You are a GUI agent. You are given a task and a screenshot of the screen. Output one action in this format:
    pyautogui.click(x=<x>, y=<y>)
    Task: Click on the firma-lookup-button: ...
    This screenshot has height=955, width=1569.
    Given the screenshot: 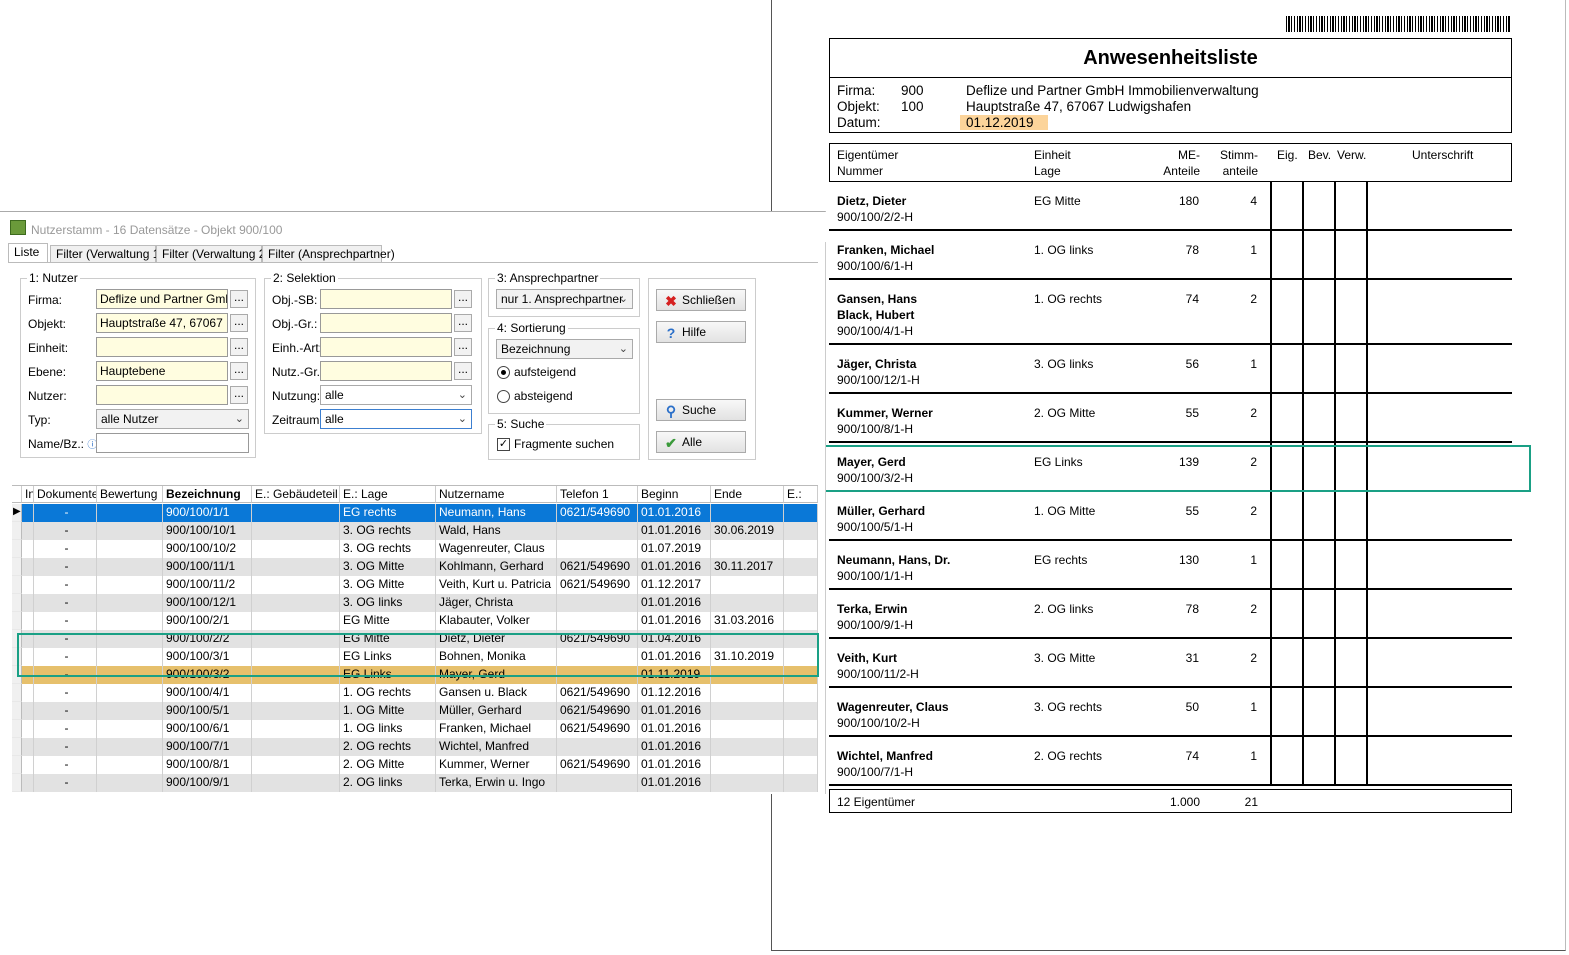 What is the action you would take?
    pyautogui.click(x=239, y=299)
    